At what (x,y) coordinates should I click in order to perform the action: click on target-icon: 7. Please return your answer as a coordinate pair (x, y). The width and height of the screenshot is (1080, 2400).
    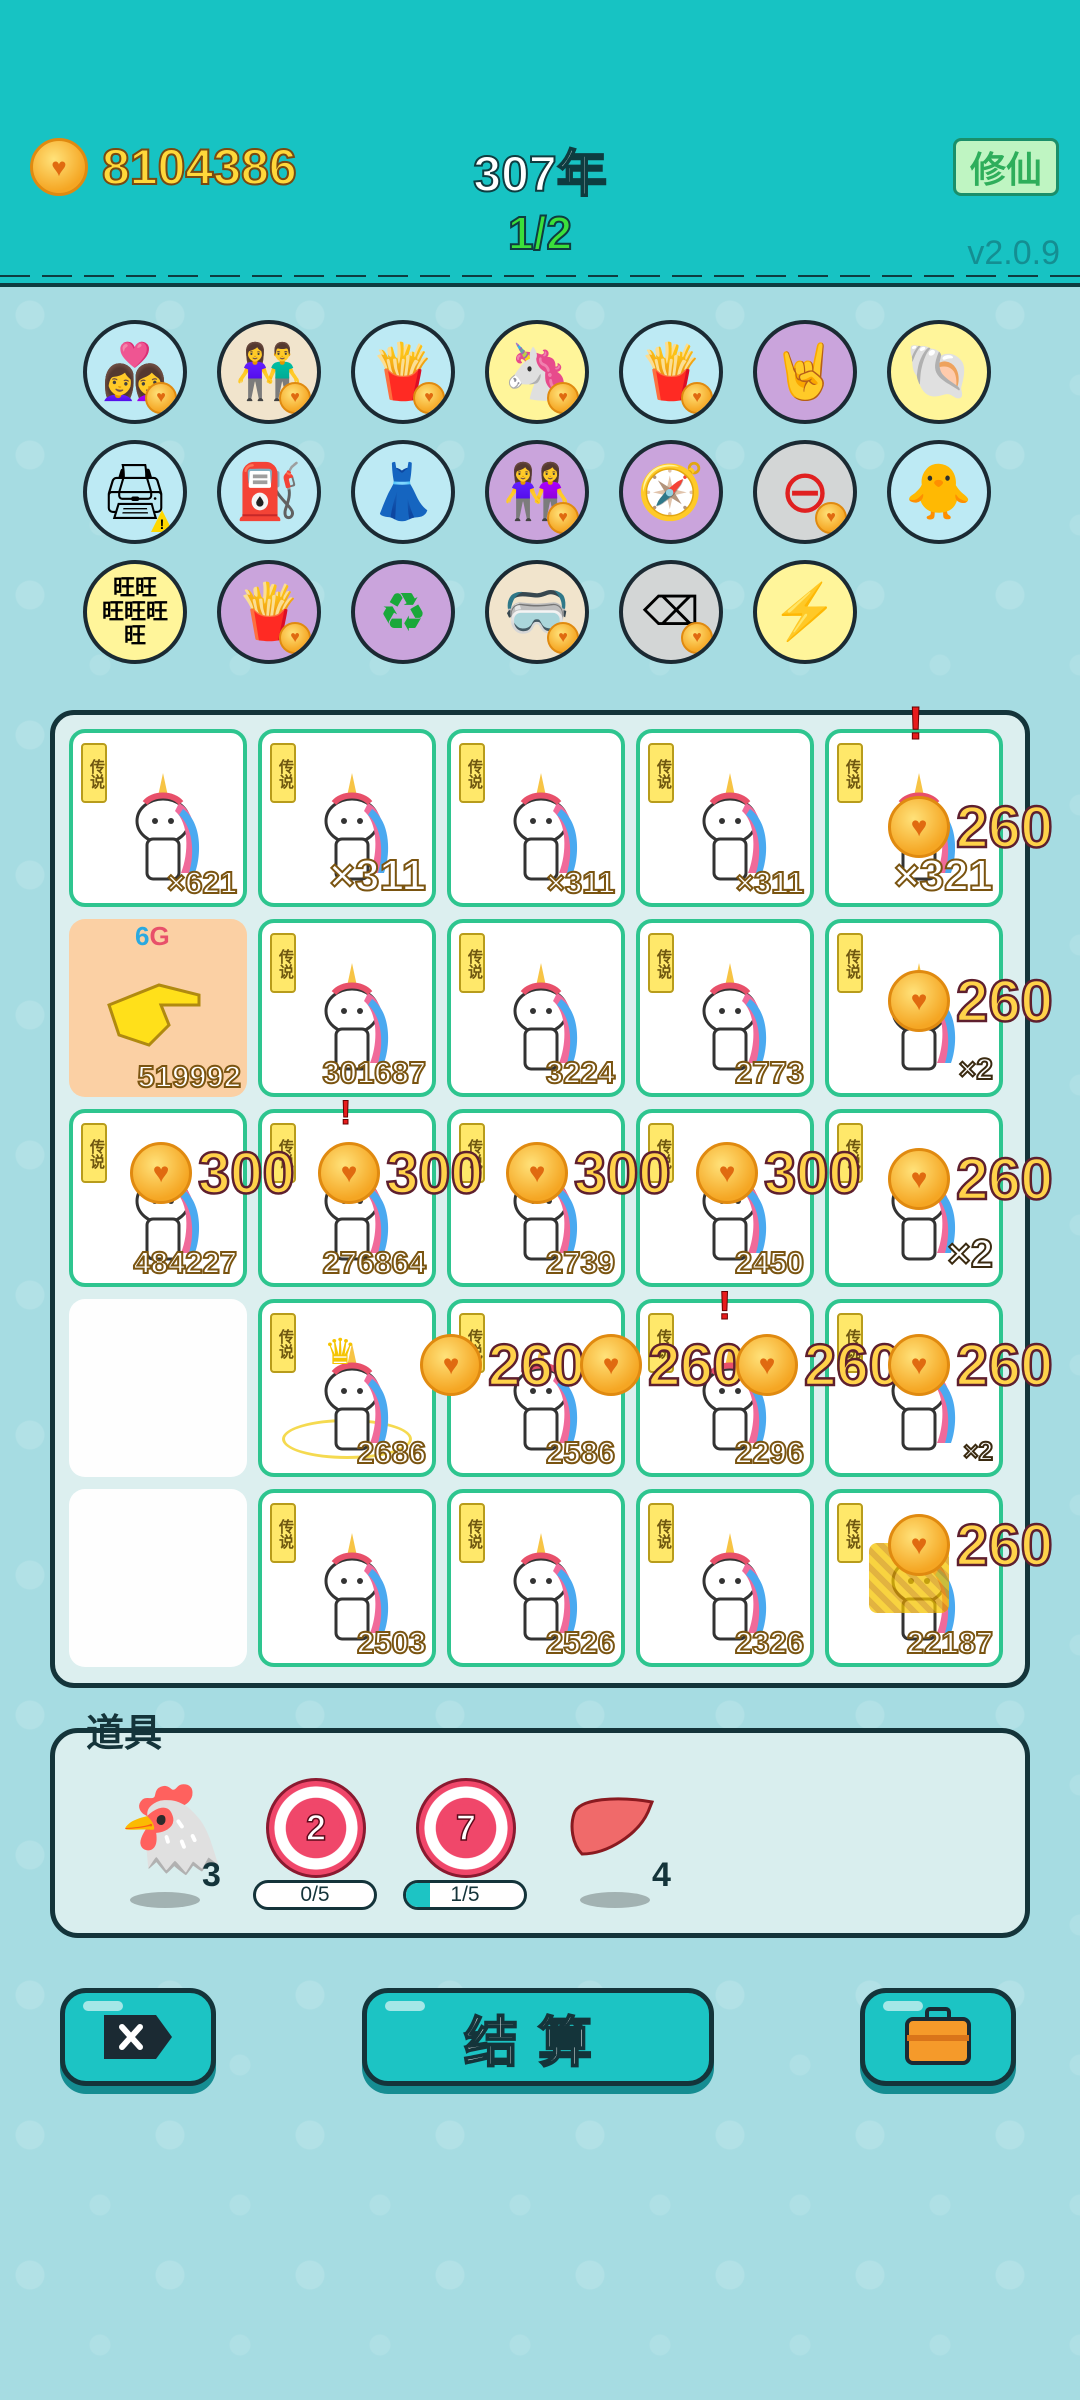
    Looking at the image, I should click on (466, 1828).